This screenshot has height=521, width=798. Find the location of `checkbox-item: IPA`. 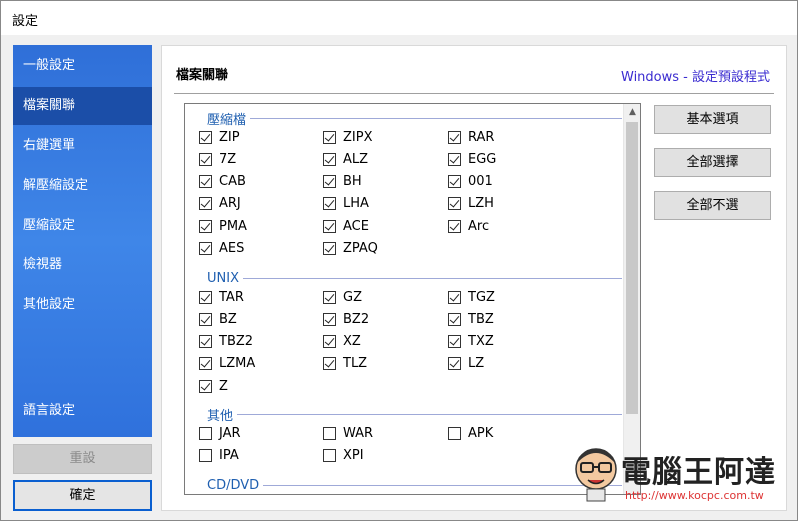

checkbox-item: IPA is located at coordinates (219, 455).